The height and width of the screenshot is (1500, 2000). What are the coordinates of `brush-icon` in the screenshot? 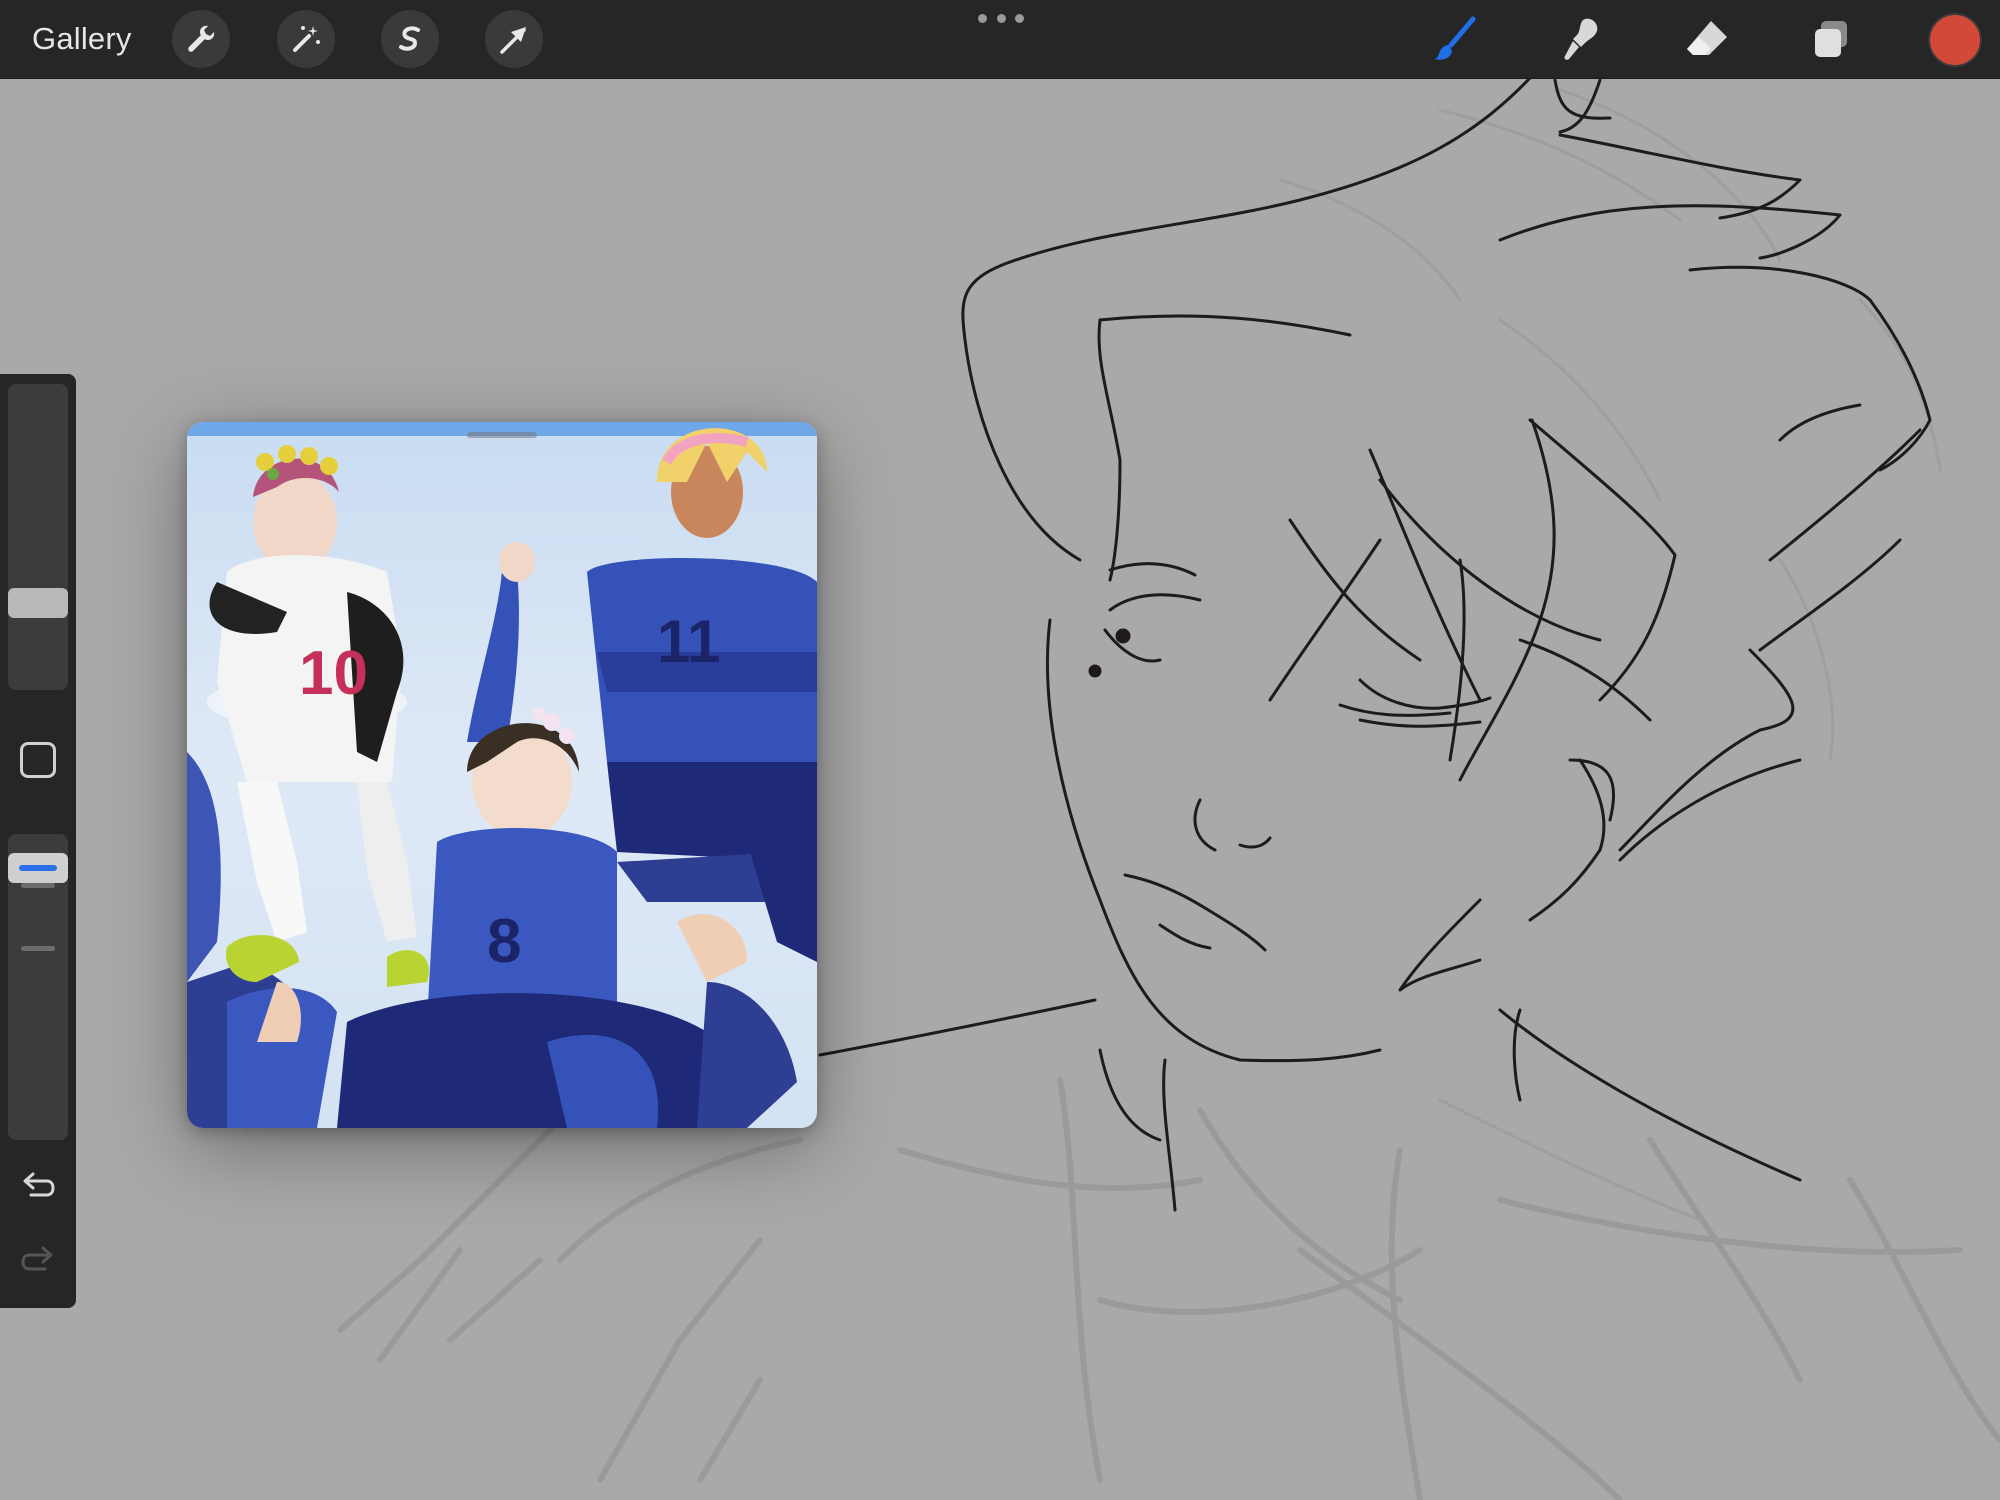 It's located at (1455, 39).